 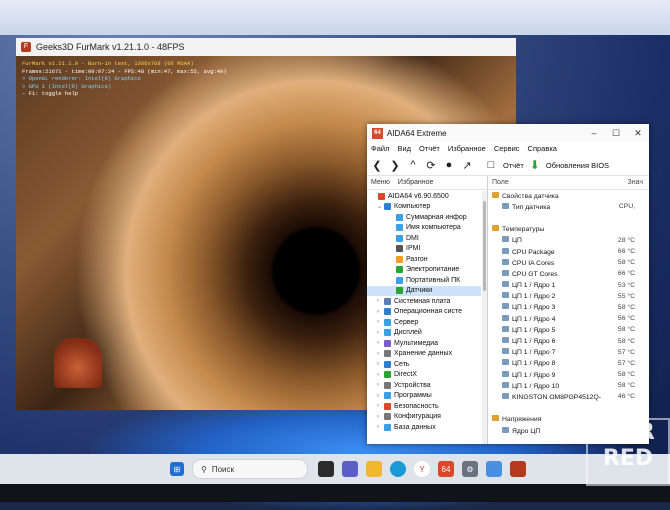 I want to click on sensor-row: ЦП 1 / Ядро 1 53 °C, so click(x=568, y=285).